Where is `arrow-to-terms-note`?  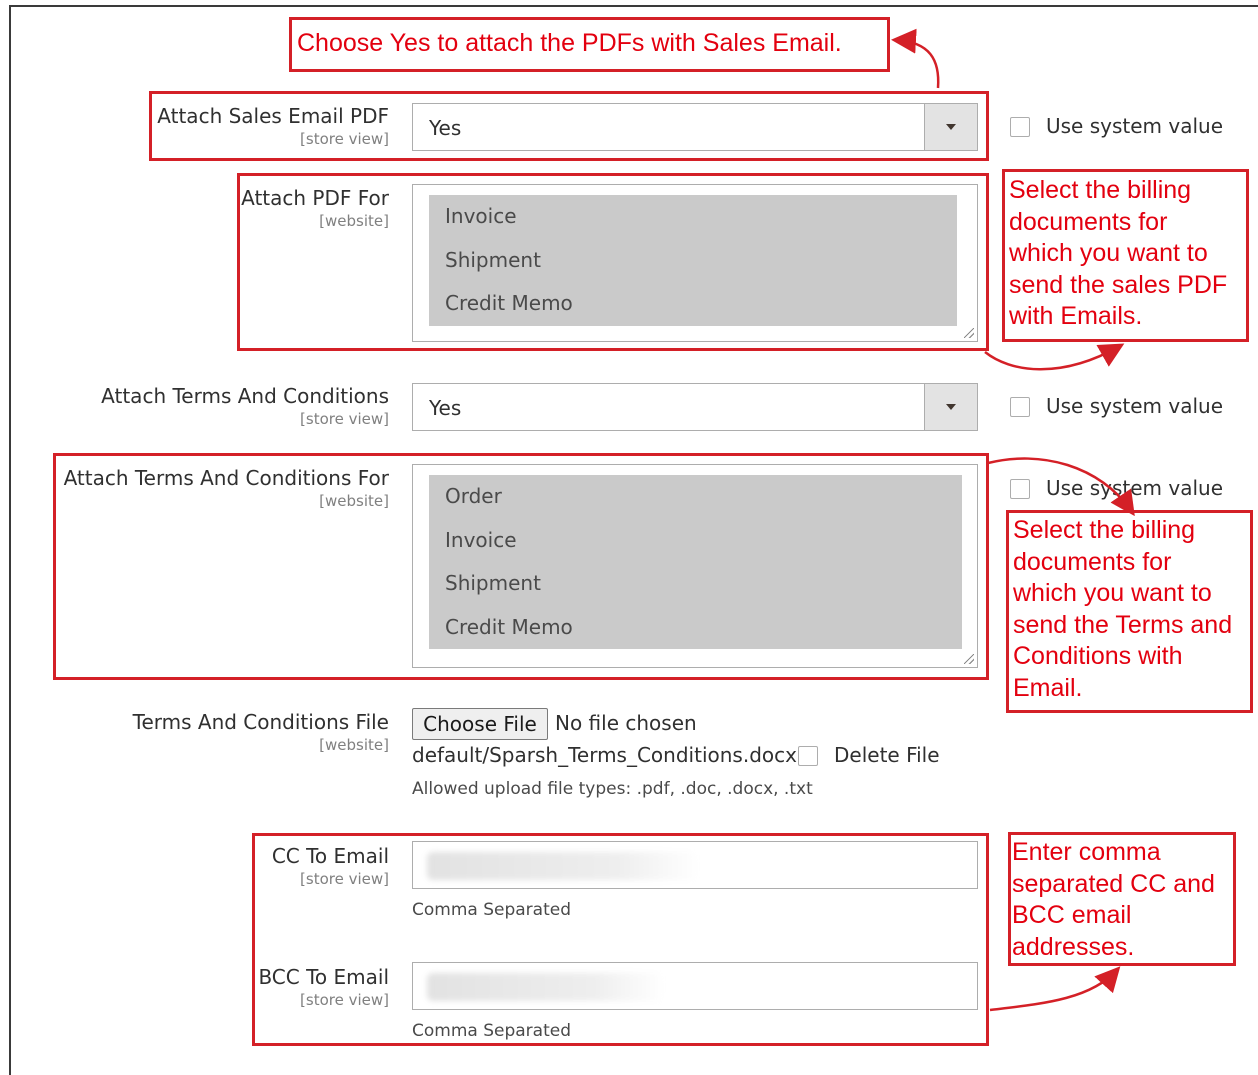
arrow-to-terms-note is located at coordinates (1061, 487).